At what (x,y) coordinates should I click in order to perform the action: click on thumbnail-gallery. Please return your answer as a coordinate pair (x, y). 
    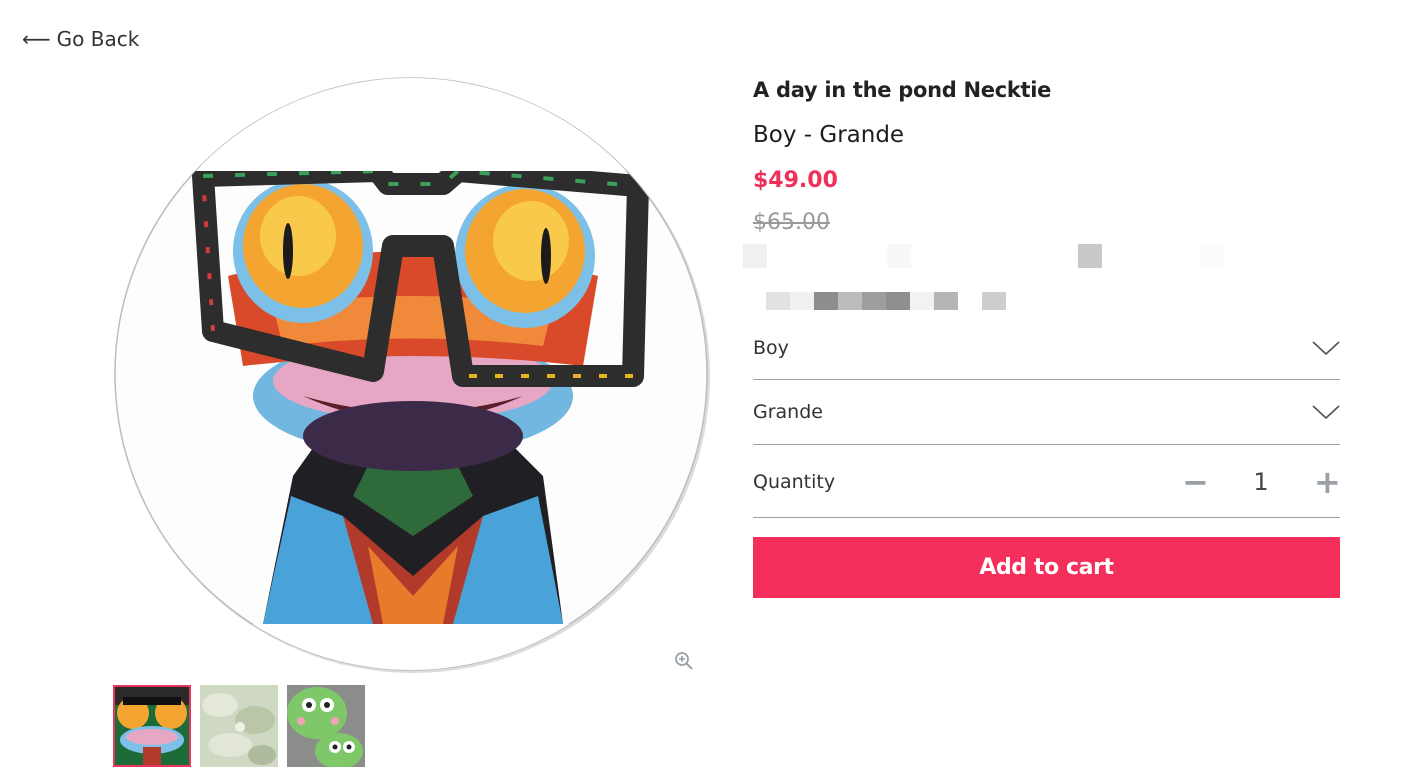
    Looking at the image, I should click on (239, 726).